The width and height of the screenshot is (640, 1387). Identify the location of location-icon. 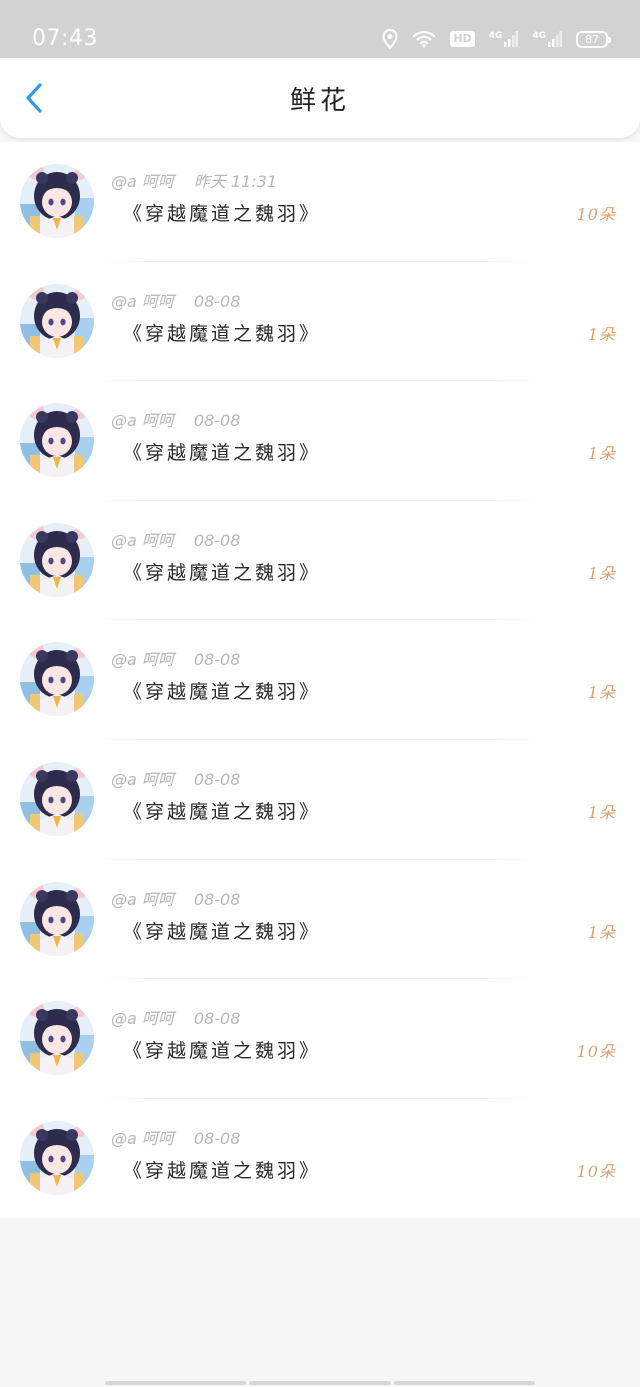
(390, 39).